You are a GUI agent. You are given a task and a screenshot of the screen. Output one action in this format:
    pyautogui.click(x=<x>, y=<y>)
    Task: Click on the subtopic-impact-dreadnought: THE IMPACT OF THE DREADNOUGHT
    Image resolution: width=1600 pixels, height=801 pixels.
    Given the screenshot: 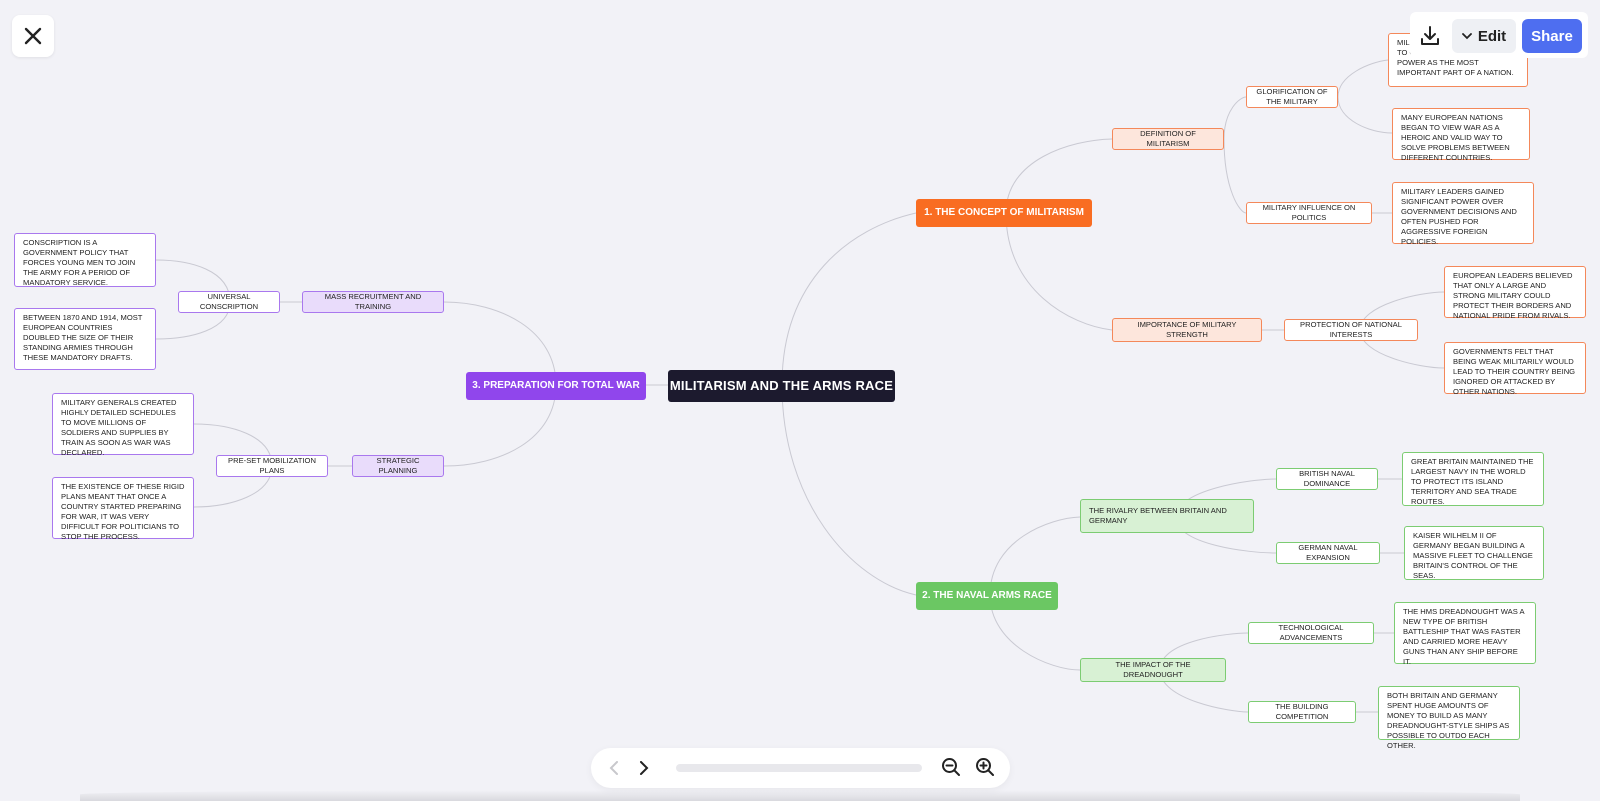 What is the action you would take?
    pyautogui.click(x=1153, y=670)
    